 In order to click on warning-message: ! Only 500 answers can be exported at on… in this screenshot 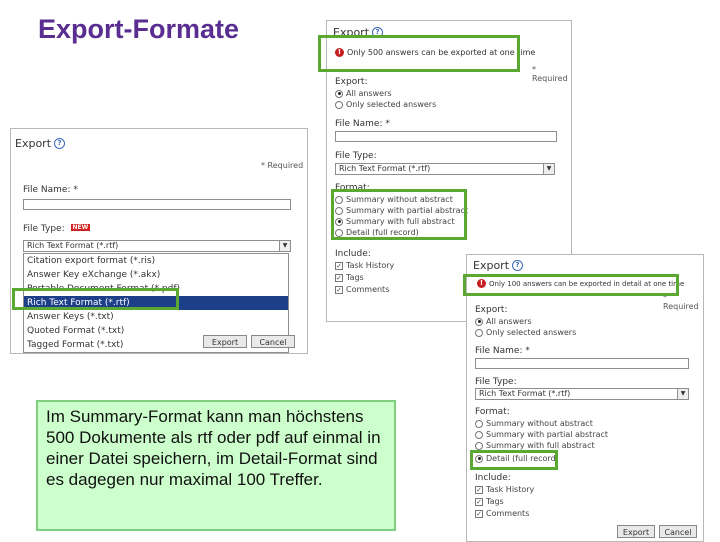, I will do `click(435, 52)`.